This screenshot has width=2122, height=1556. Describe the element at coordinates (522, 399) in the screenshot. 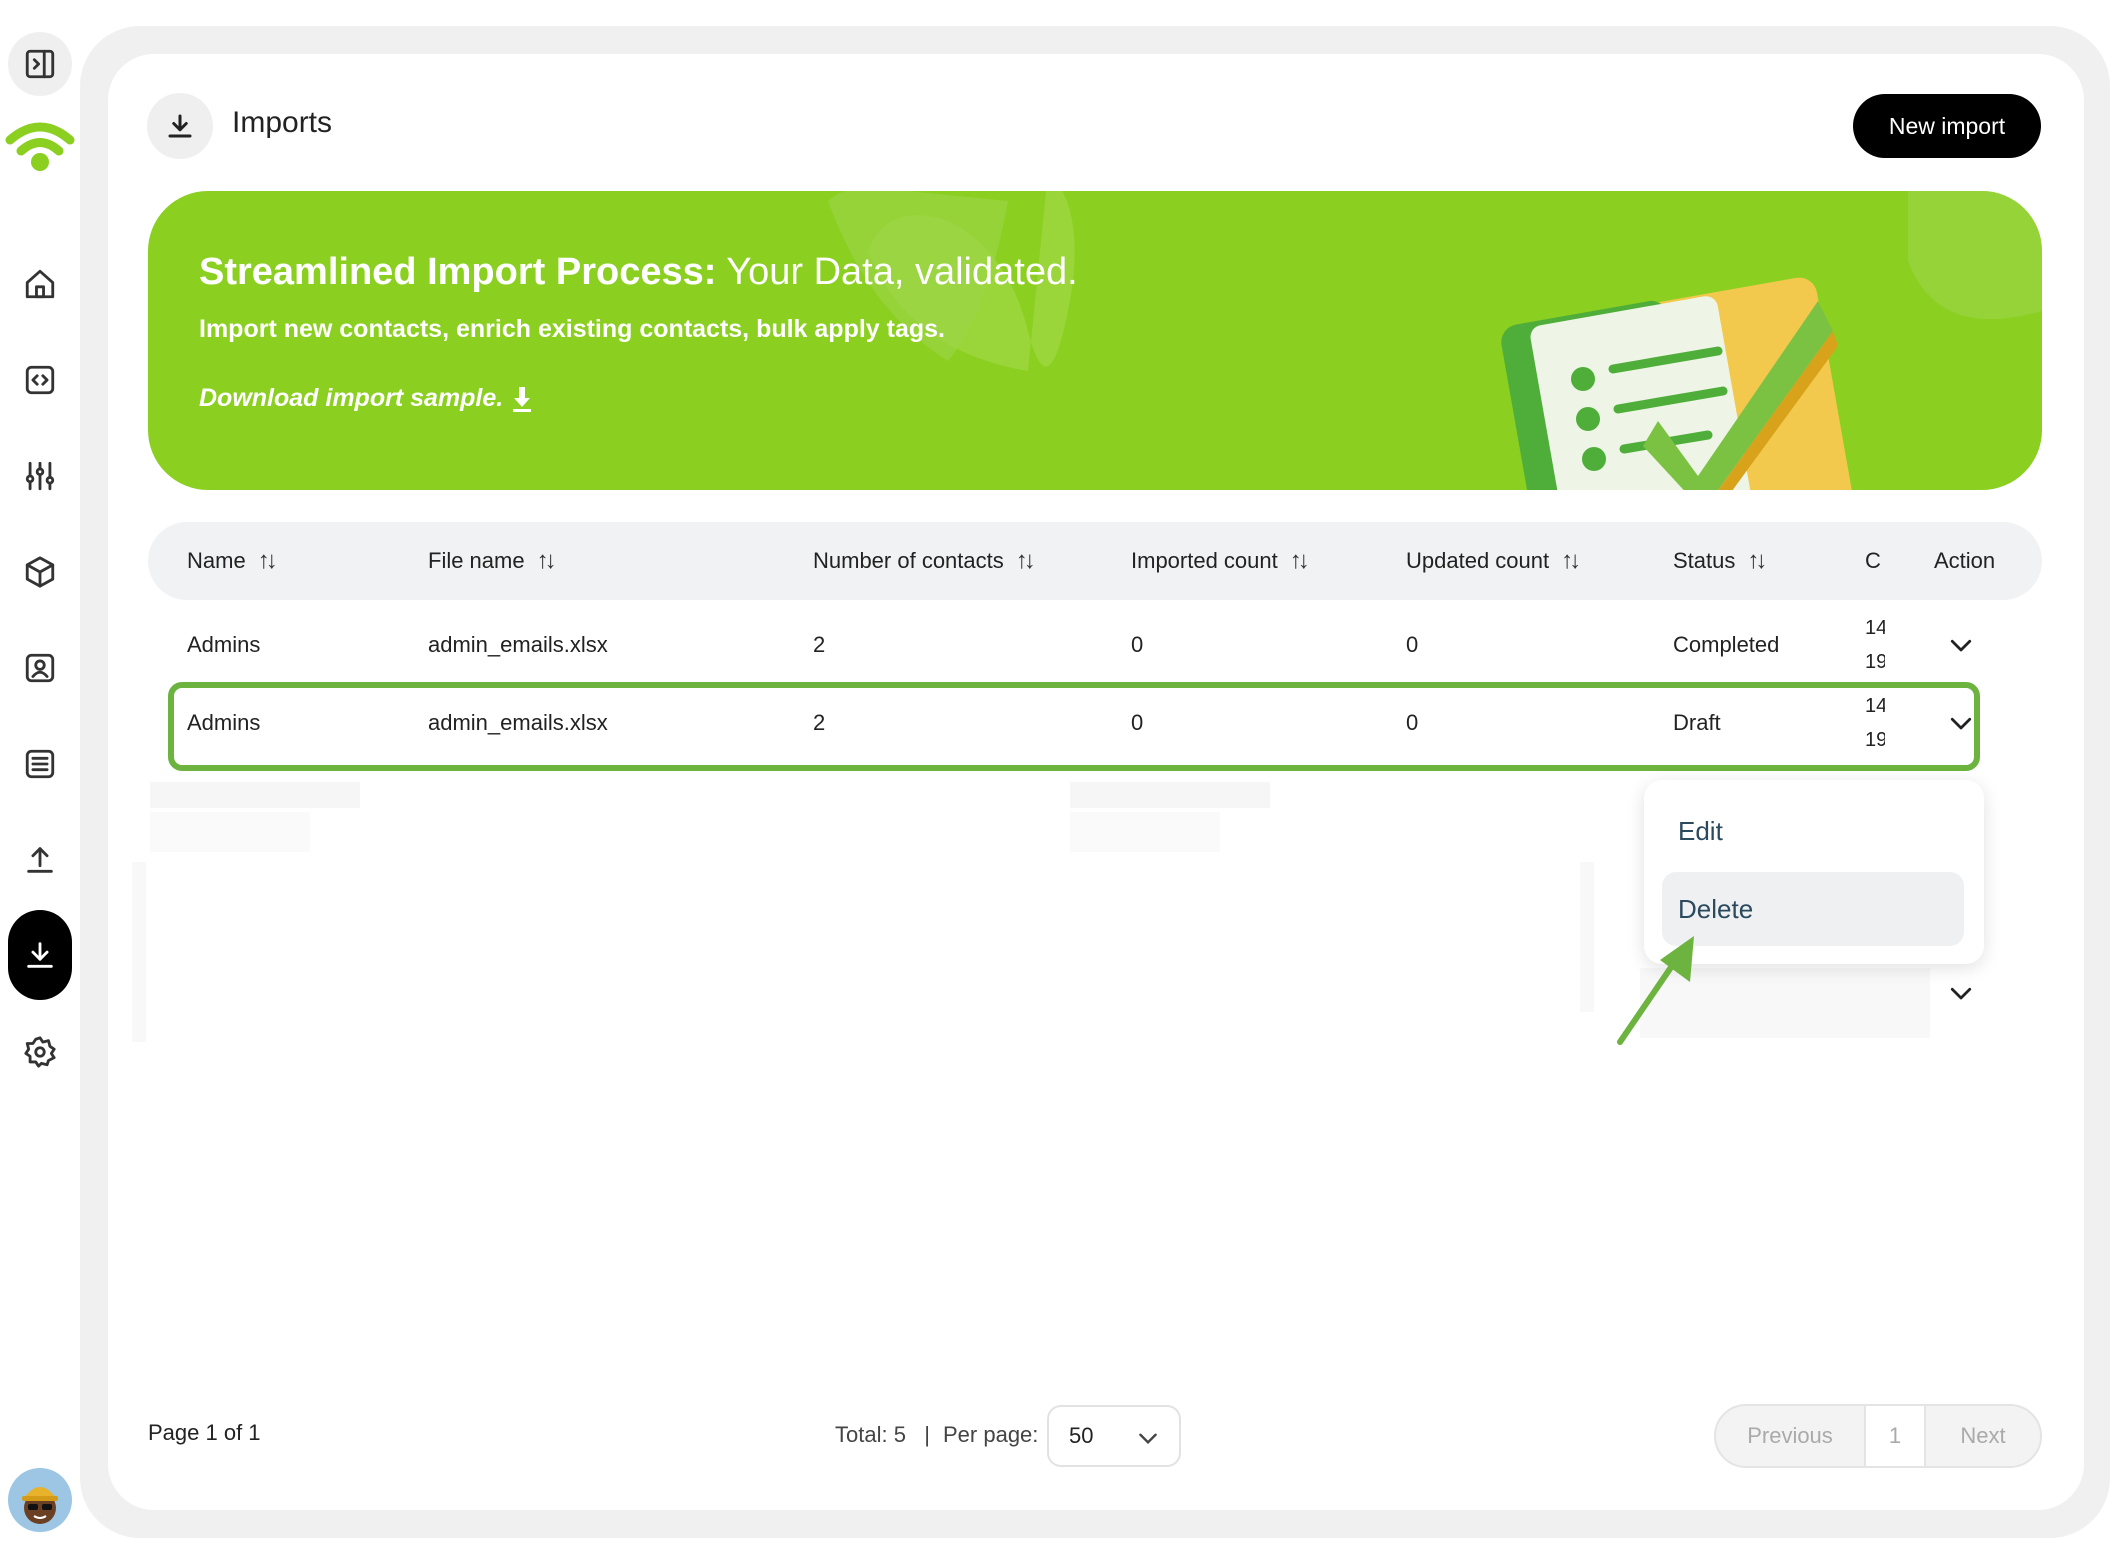

I see `download-arrow-icon` at that location.